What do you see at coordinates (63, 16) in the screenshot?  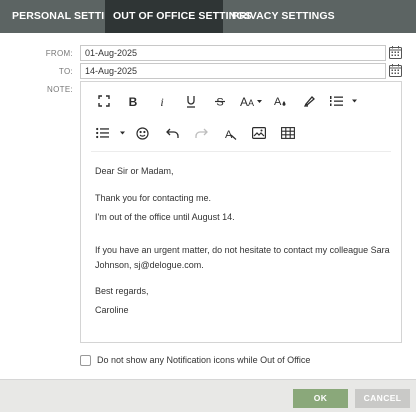 I see `tab-personal-settings: PERSONAL SETTINGS` at bounding box center [63, 16].